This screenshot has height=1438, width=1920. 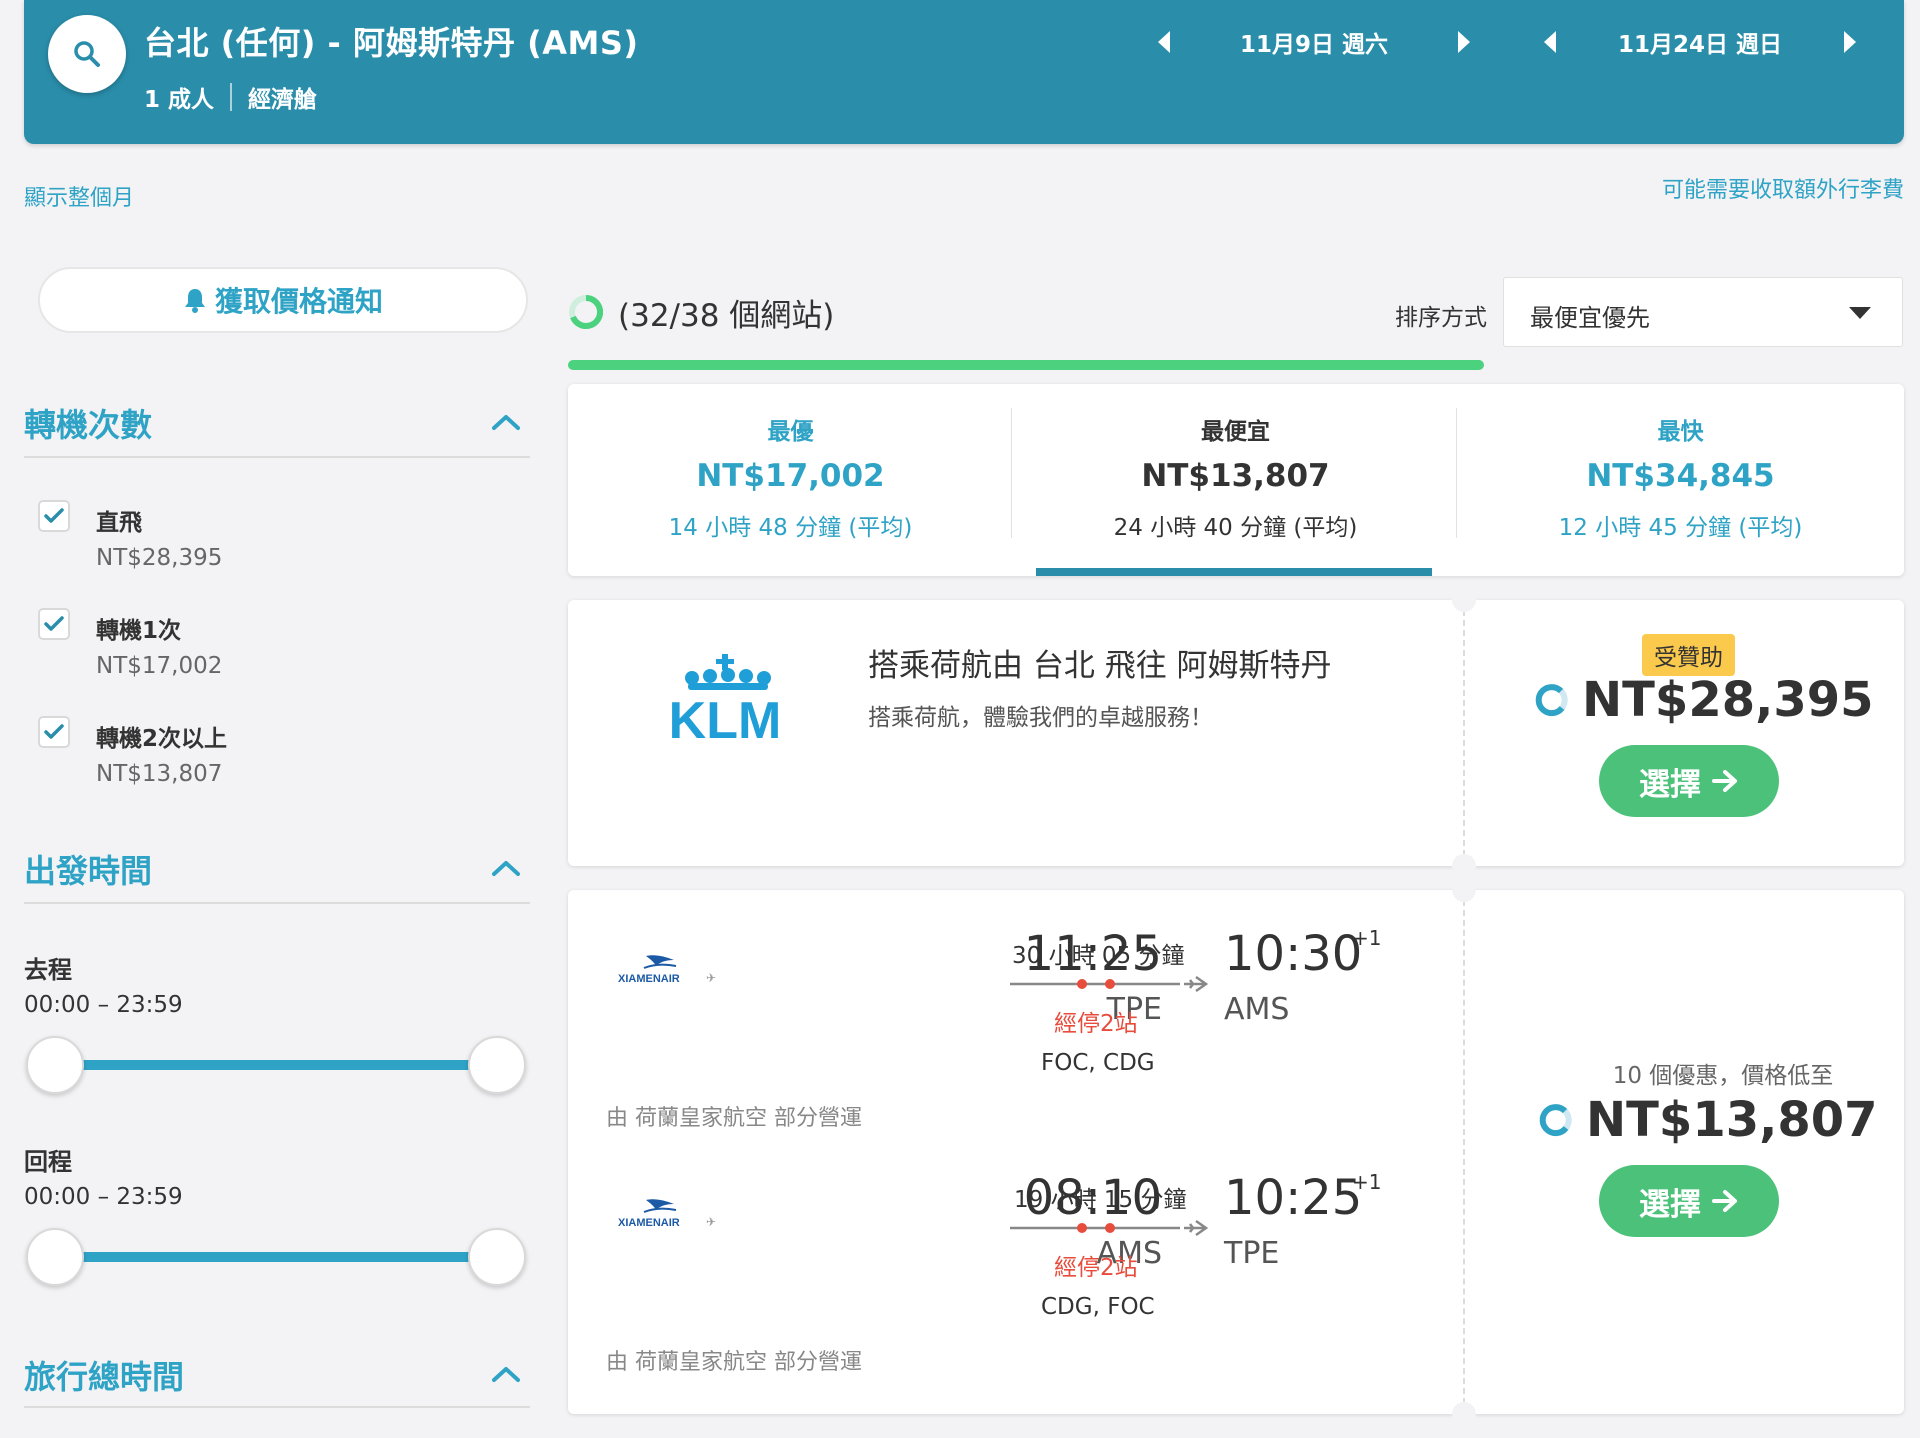 What do you see at coordinates (1096, 1021) in the screenshot?
I see `outbound-stops: 經停2站` at bounding box center [1096, 1021].